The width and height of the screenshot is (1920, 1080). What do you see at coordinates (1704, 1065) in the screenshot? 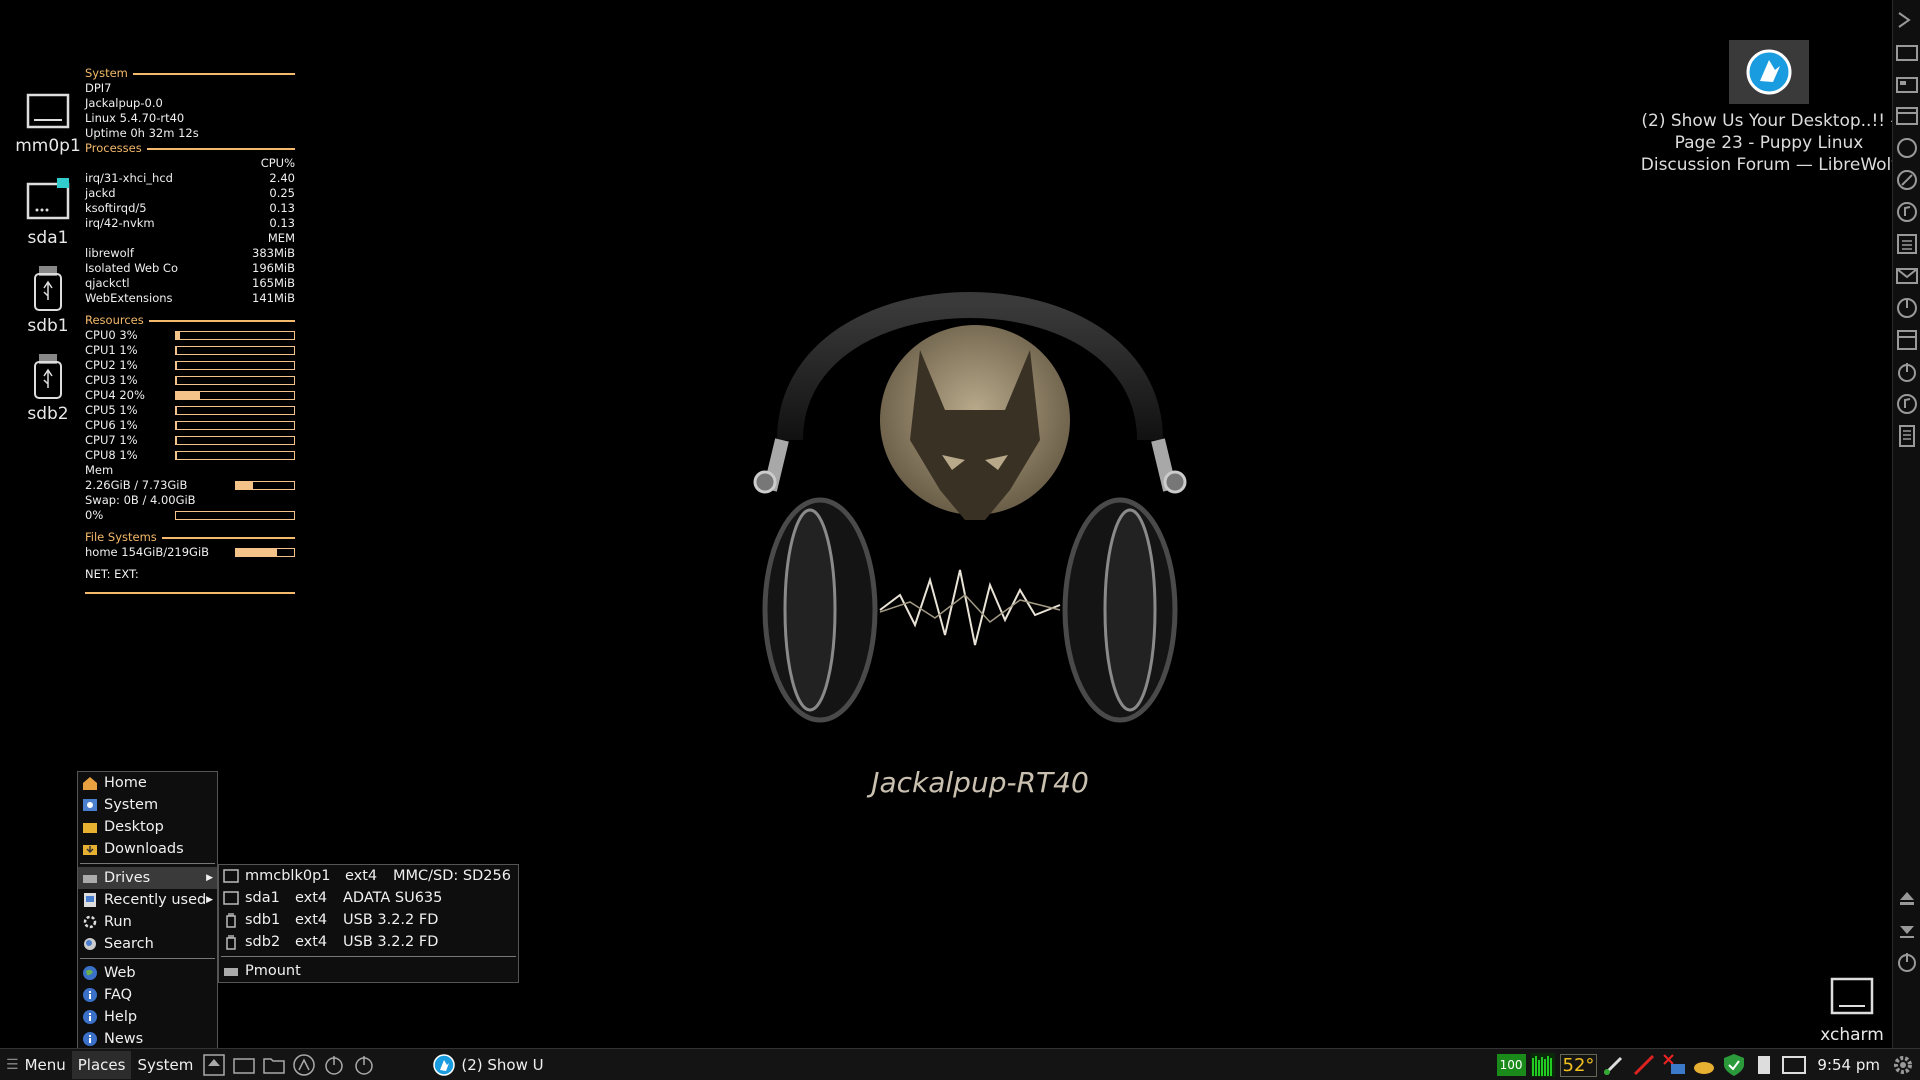
I see `drive-tray-icon` at bounding box center [1704, 1065].